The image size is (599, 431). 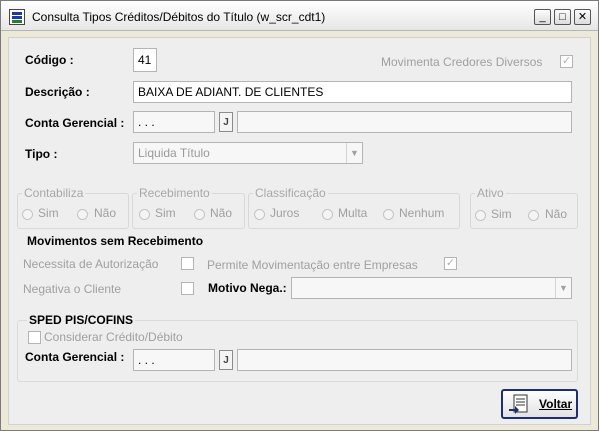 I want to click on conta-gerencial-field: . . ., so click(x=174, y=122).